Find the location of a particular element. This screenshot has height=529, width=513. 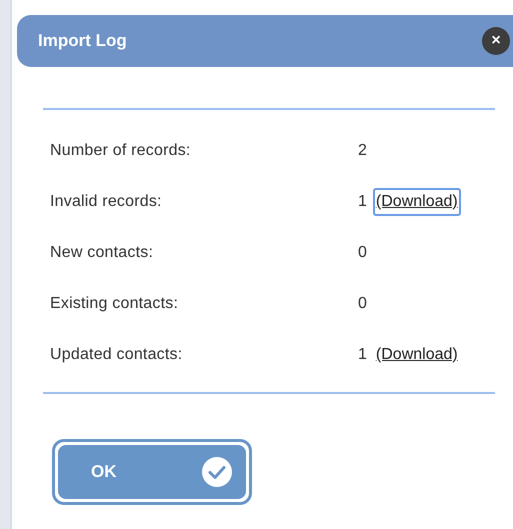

field-label: Existing contacts: is located at coordinates (115, 304).